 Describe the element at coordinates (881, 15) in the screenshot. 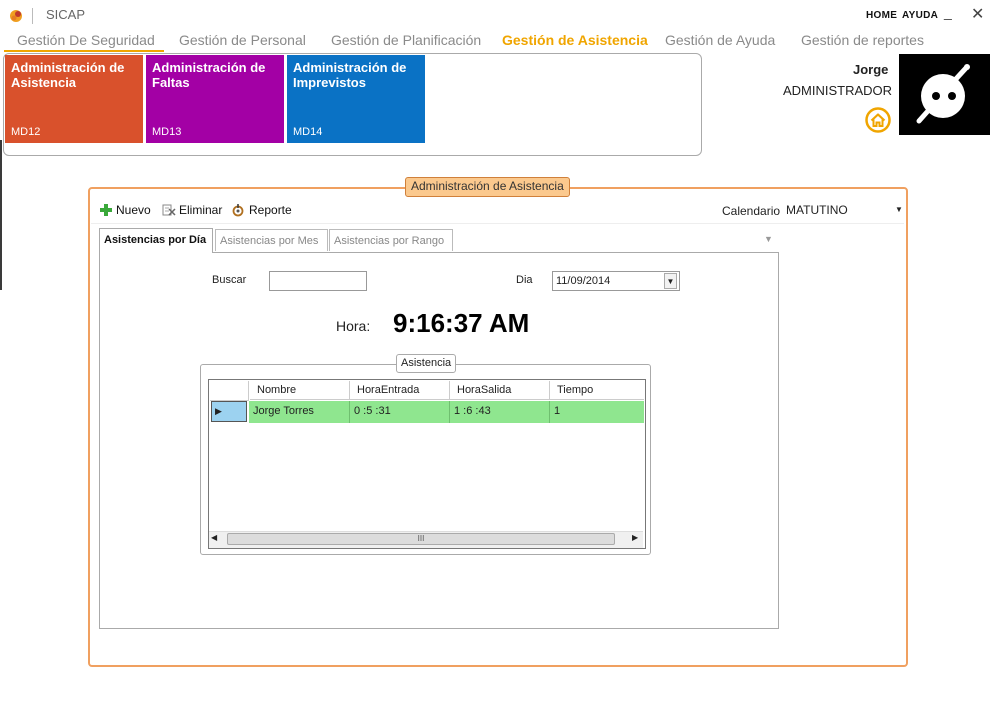

I see `home-link: HOME` at that location.